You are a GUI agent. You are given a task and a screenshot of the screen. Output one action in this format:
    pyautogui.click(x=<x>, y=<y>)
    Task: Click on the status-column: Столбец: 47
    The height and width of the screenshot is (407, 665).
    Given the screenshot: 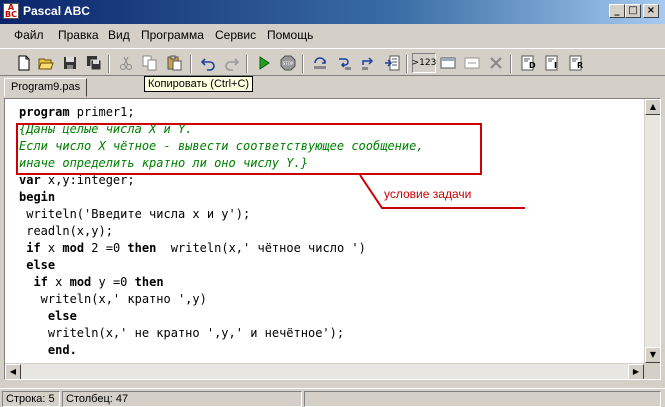 What is the action you would take?
    pyautogui.click(x=182, y=399)
    